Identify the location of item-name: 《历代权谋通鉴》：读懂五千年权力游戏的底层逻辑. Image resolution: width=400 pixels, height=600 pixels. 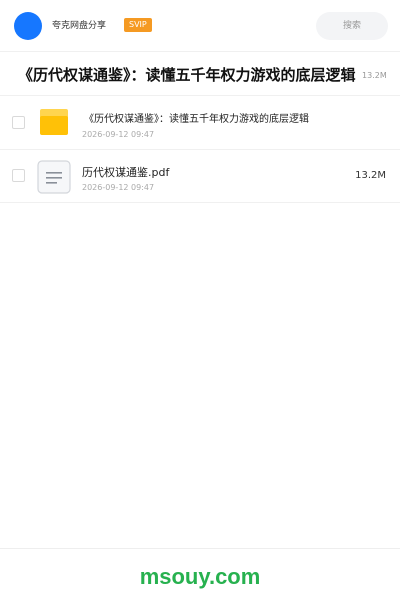
(196, 119).